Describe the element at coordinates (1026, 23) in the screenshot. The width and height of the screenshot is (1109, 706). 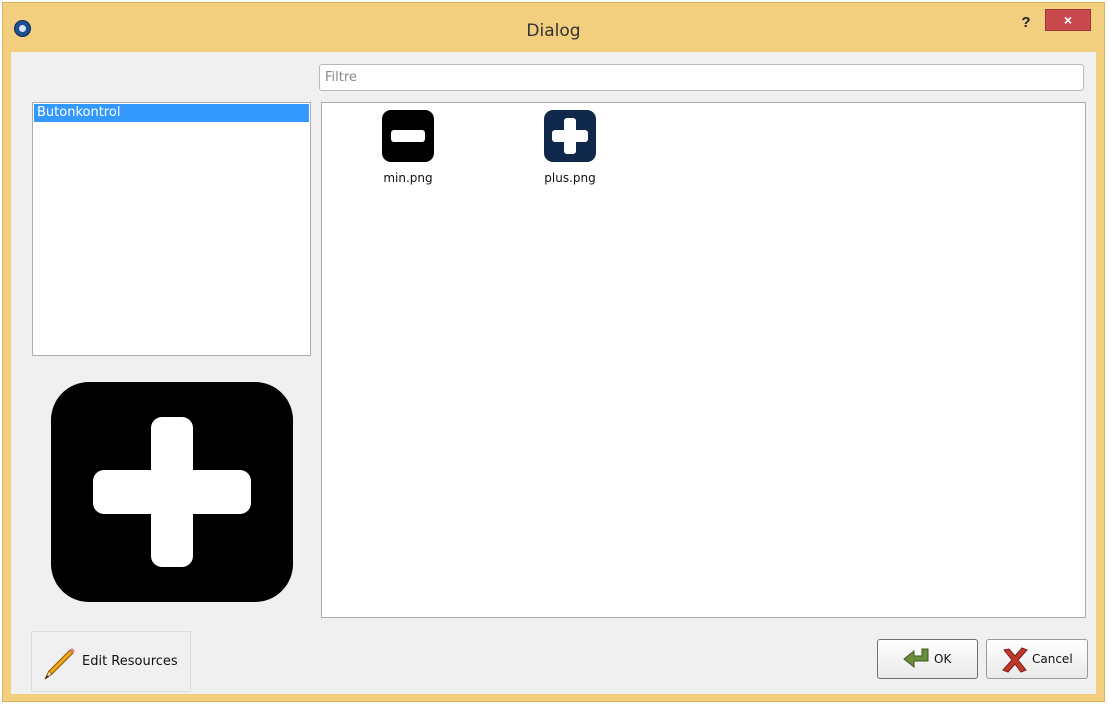
I see `help-button: ?` at that location.